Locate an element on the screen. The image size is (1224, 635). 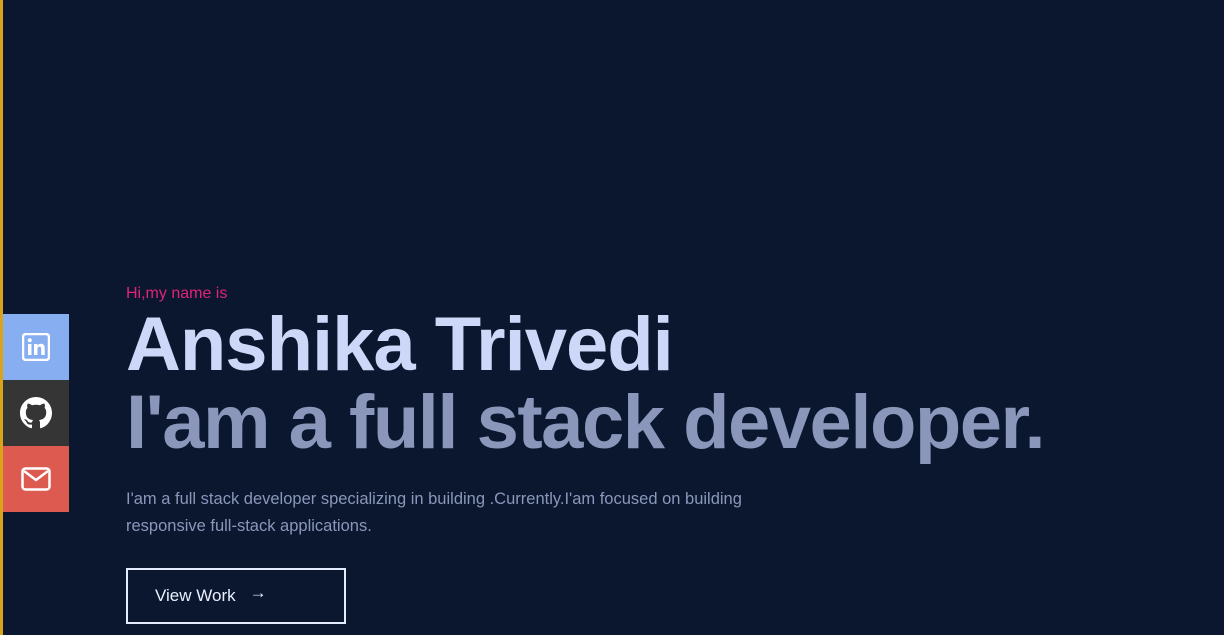
view-work-button: View Work → is located at coordinates (236, 596).